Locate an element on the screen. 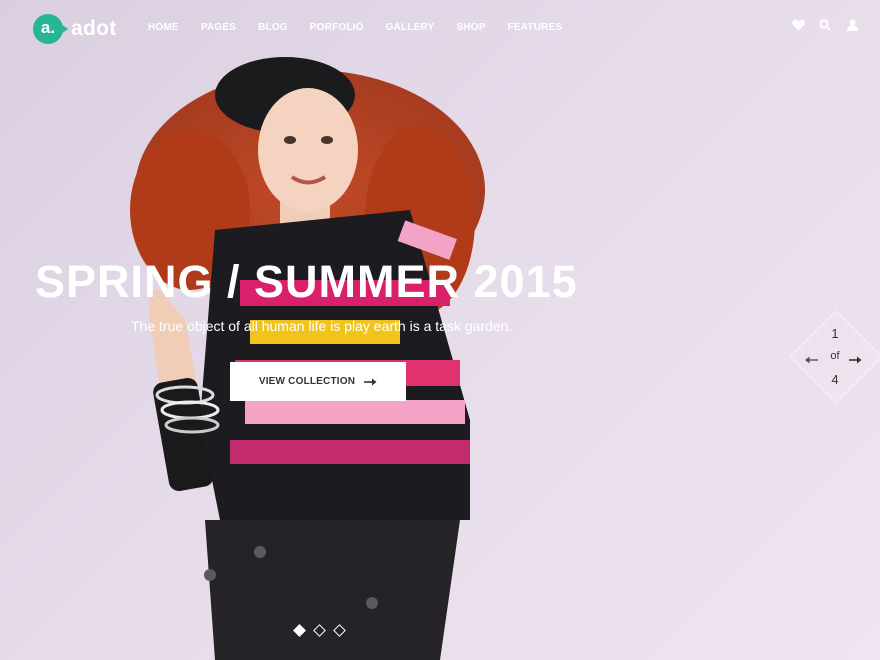 Image resolution: width=880 pixels, height=660 pixels. pager-total: 4 is located at coordinates (835, 379).